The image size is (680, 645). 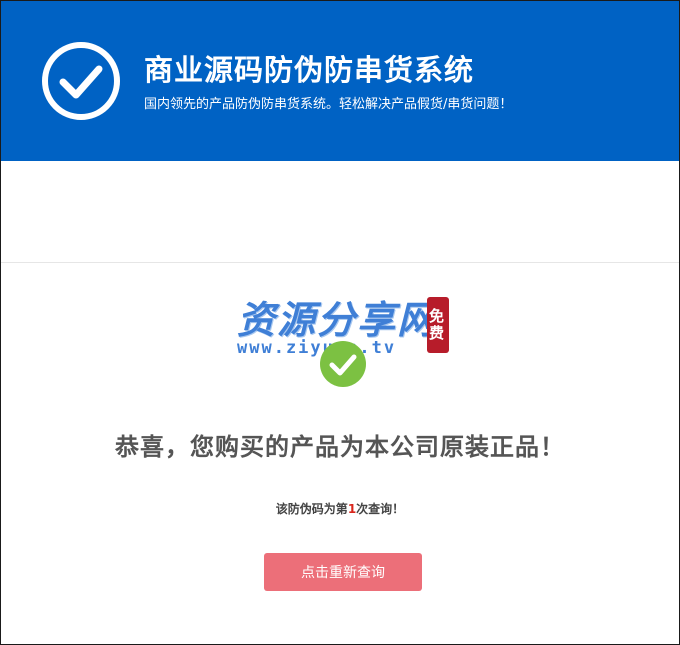 I want to click on query-count: 1, so click(x=352, y=509).